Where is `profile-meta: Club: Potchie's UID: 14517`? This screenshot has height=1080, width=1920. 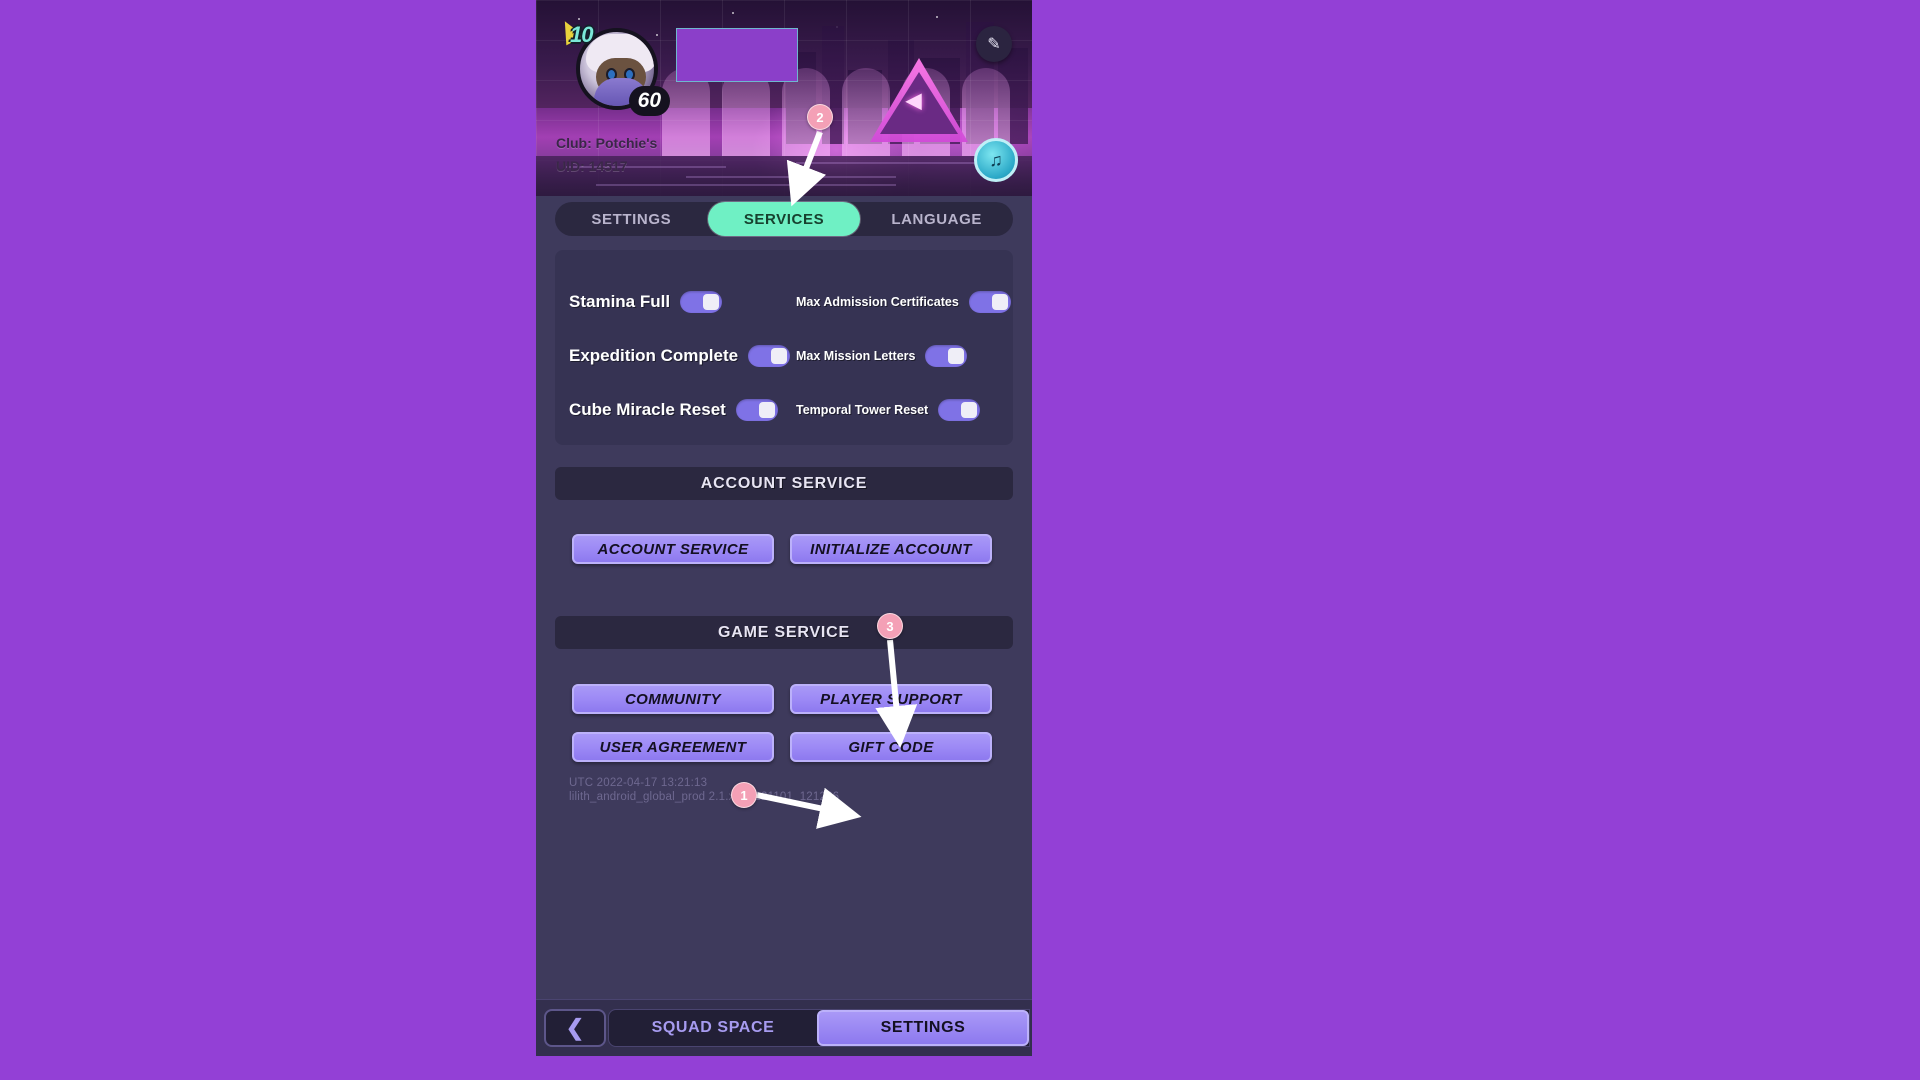
profile-meta: Club: Potchie's UID: 14517 is located at coordinates (606, 155).